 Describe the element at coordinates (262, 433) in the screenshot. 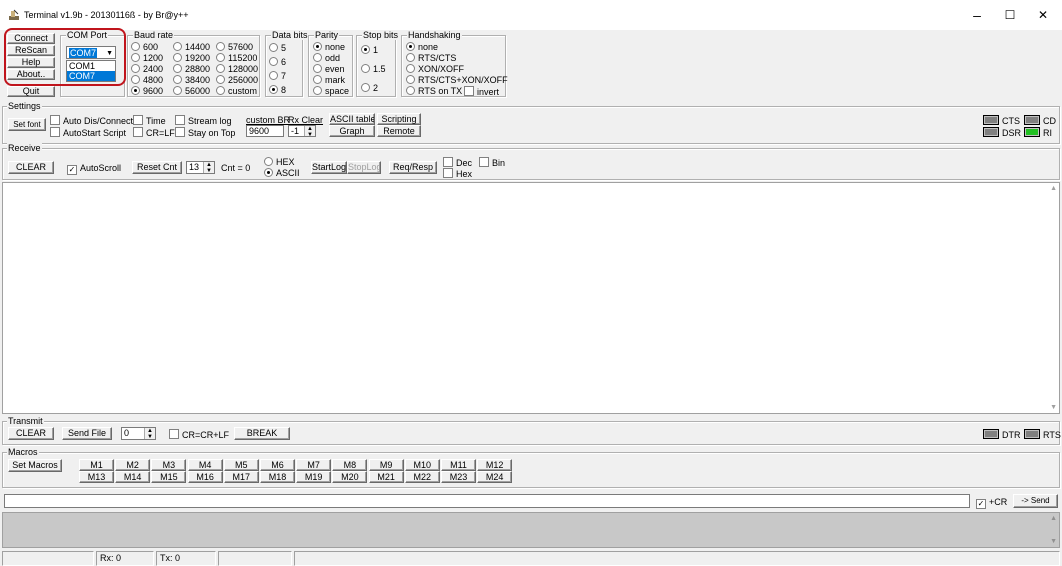

I see `break-button: BREAK` at that location.